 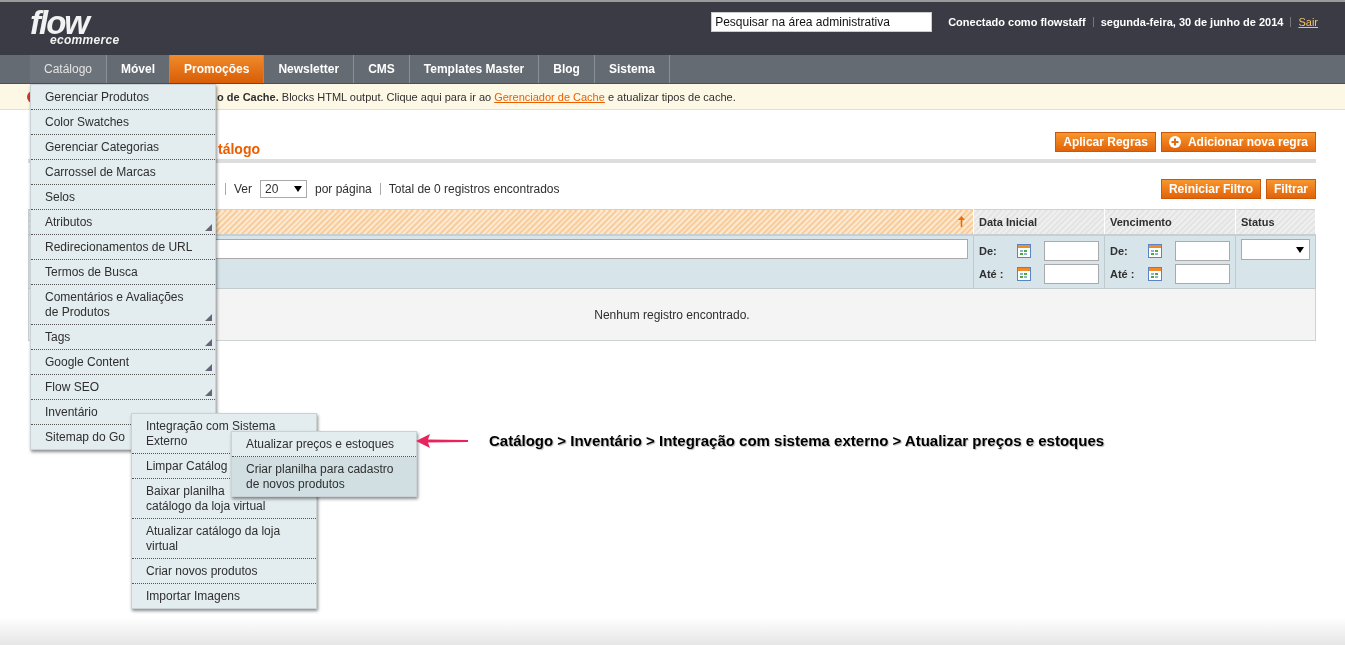 I want to click on annotation-text: Catálogo > Inventário > Integração com sistema externo > Atualizar preços e estoques, so click(x=797, y=440).